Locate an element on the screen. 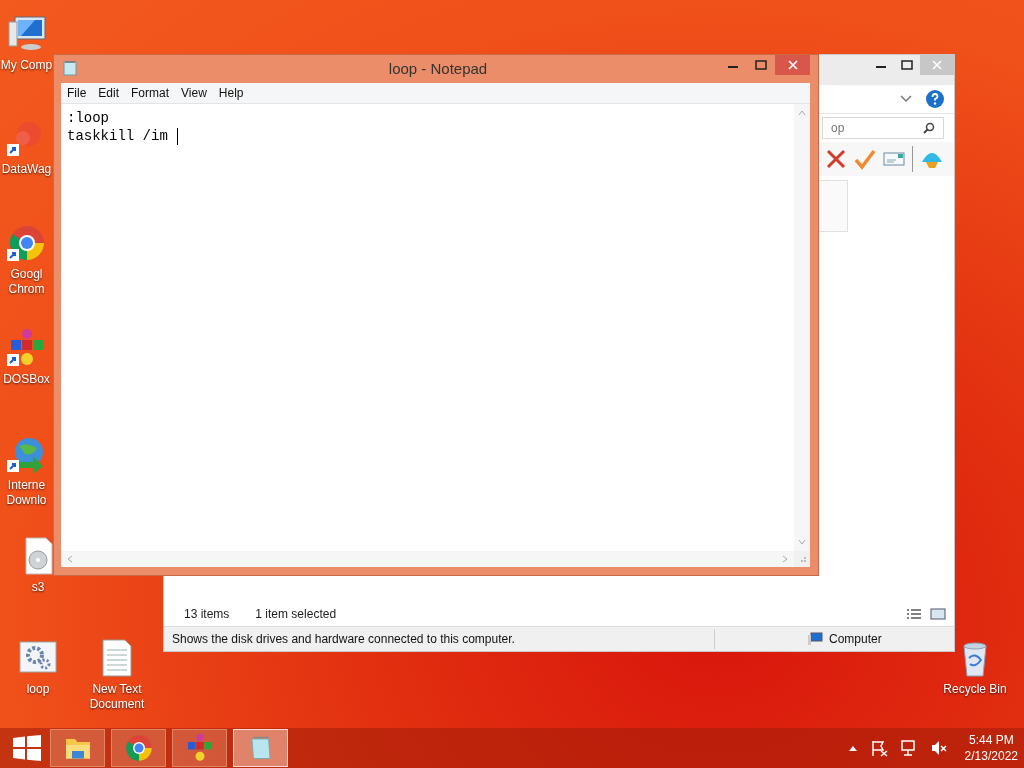 The height and width of the screenshot is (768, 1024). desktop-icon-label: Googl Chrom is located at coordinates (26, 282).